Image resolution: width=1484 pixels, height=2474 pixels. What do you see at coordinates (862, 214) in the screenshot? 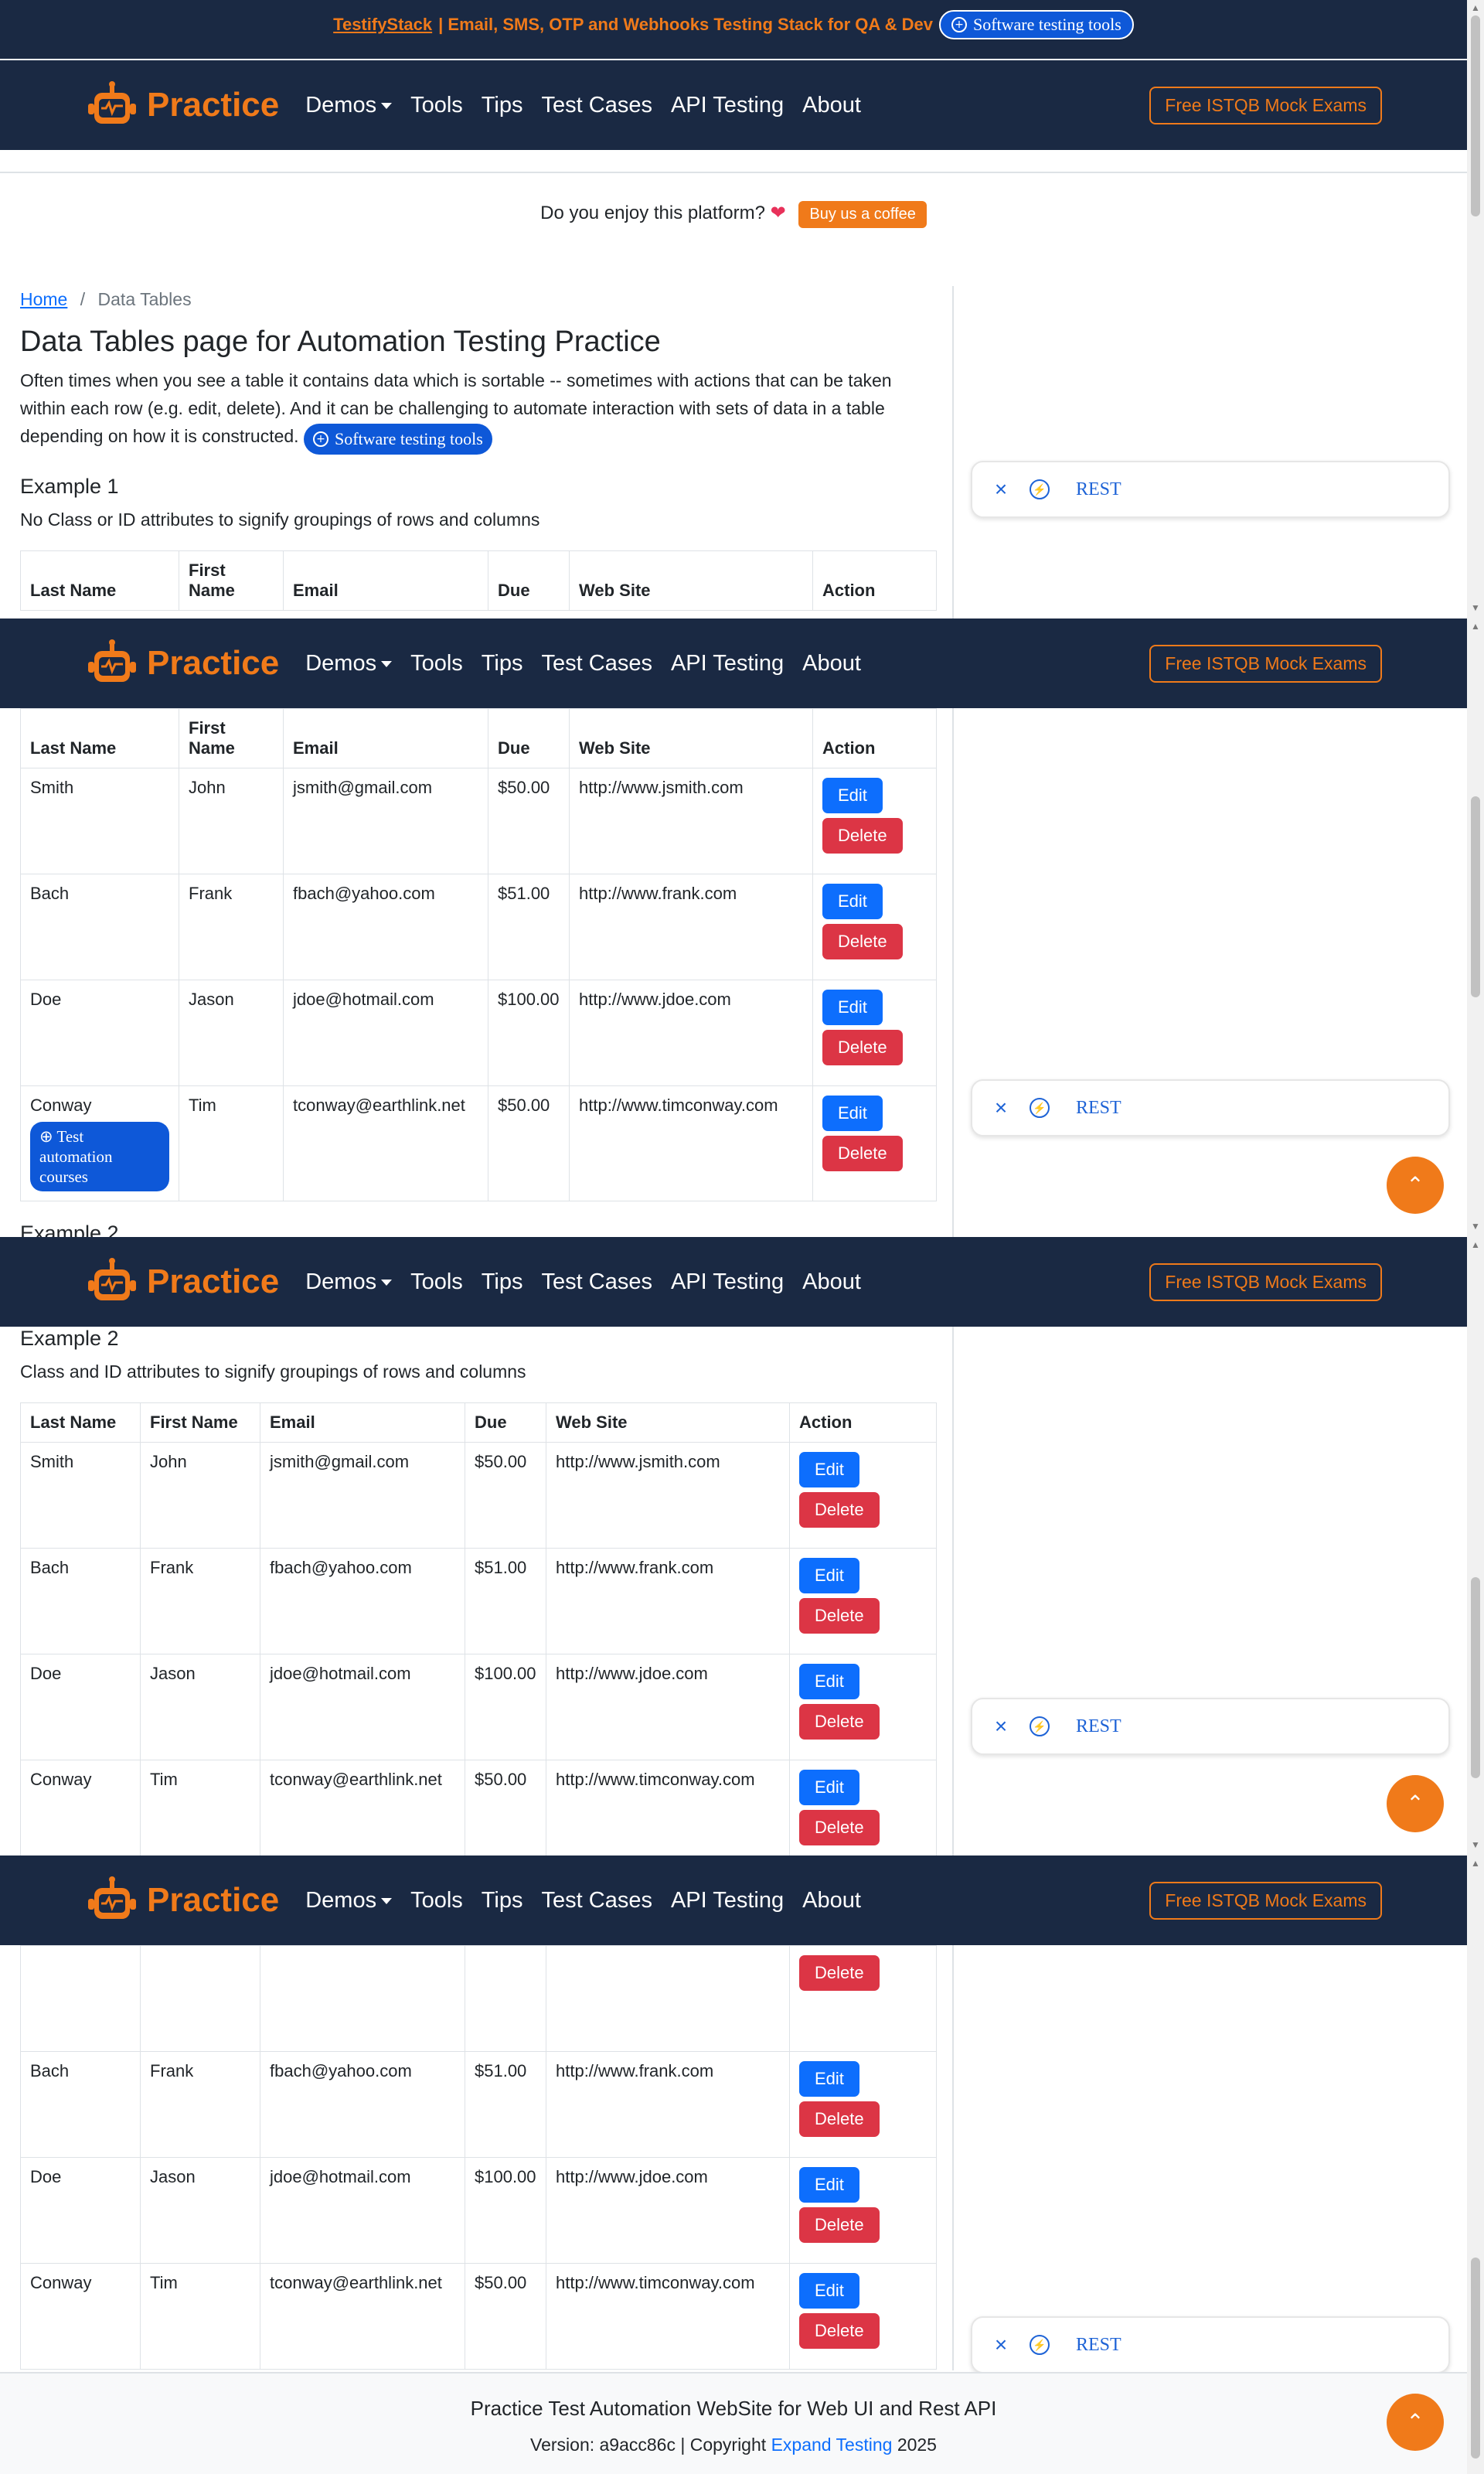
I see `buy-coffee-button: Buy us a coffee` at bounding box center [862, 214].